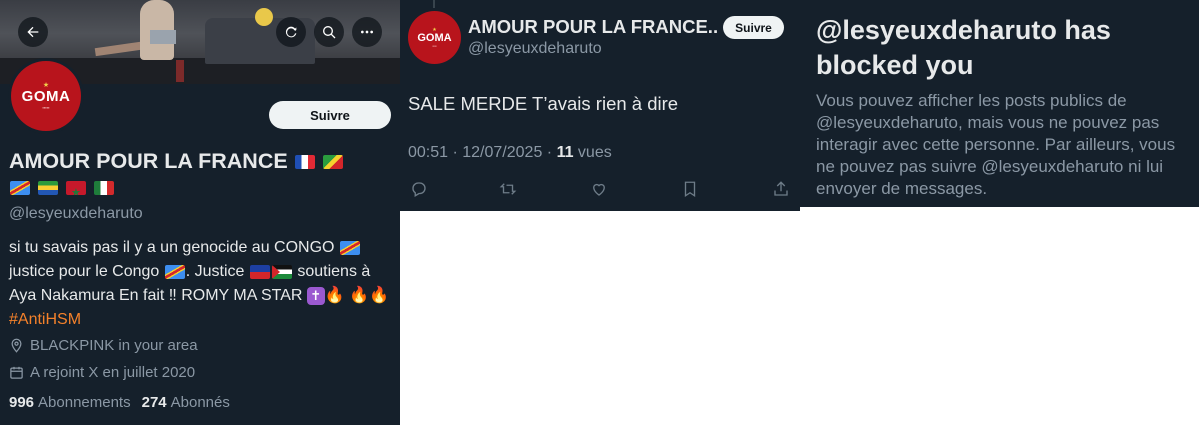  I want to click on back-button, so click(33, 32).